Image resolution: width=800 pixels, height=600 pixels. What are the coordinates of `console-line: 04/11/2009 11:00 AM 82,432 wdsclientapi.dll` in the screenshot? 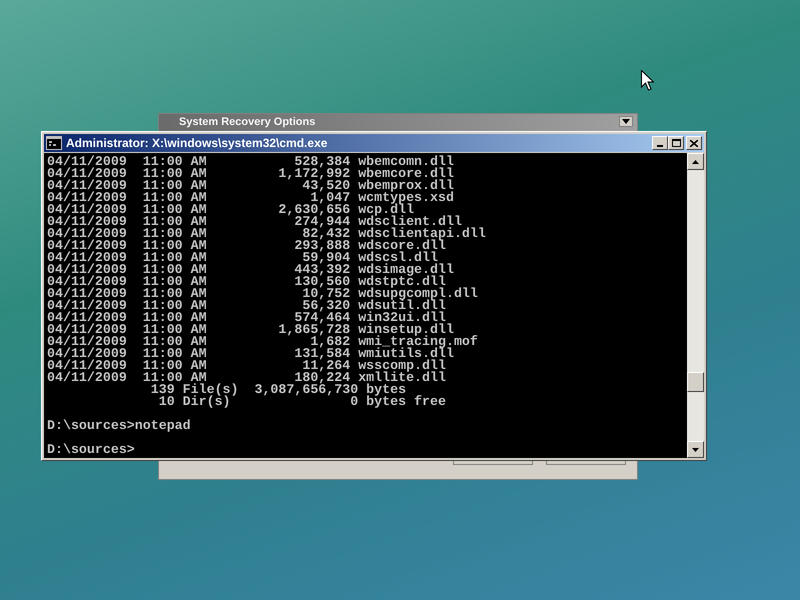 It's located at (267, 234).